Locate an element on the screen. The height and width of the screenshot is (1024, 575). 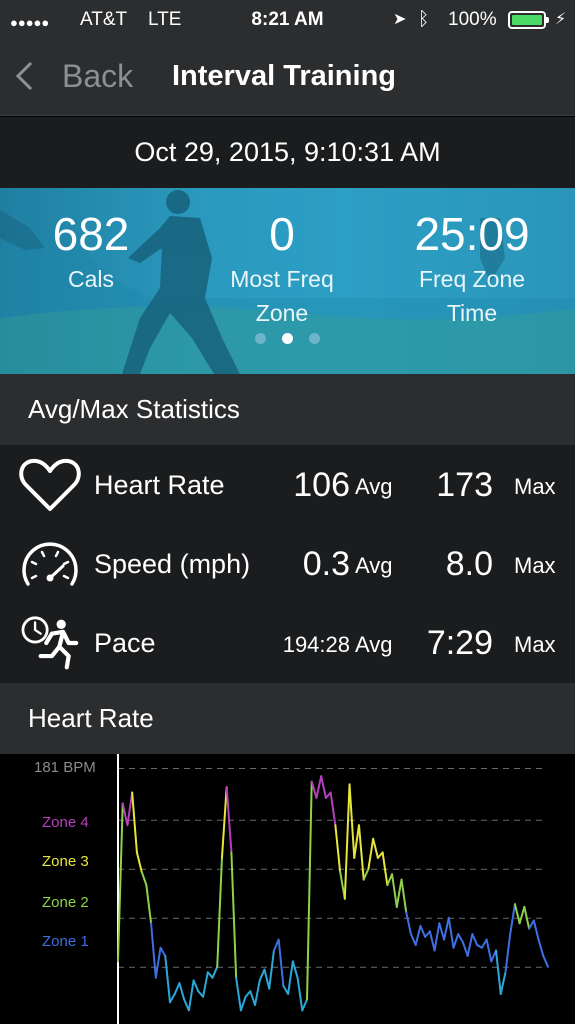
pace-runner-icon is located at coordinates (50, 643).